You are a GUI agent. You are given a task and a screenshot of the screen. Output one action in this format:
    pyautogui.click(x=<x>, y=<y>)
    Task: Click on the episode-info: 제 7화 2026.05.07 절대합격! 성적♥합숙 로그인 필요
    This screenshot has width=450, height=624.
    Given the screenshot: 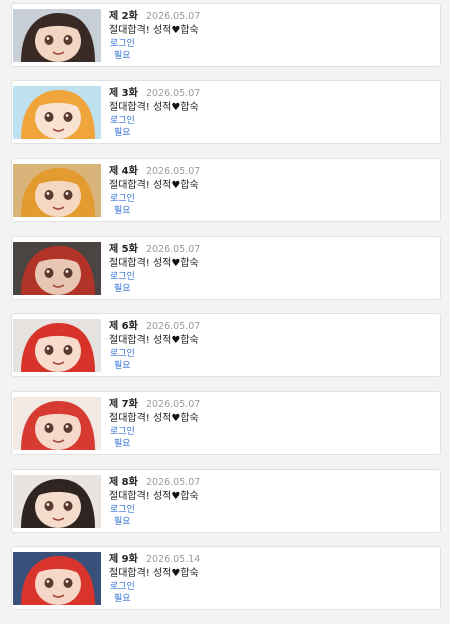 What is the action you would take?
    pyautogui.click(x=271, y=422)
    